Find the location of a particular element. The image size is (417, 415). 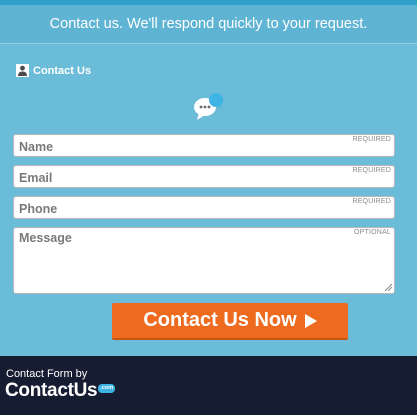

phone-field: REQUIRED is located at coordinates (204, 207).